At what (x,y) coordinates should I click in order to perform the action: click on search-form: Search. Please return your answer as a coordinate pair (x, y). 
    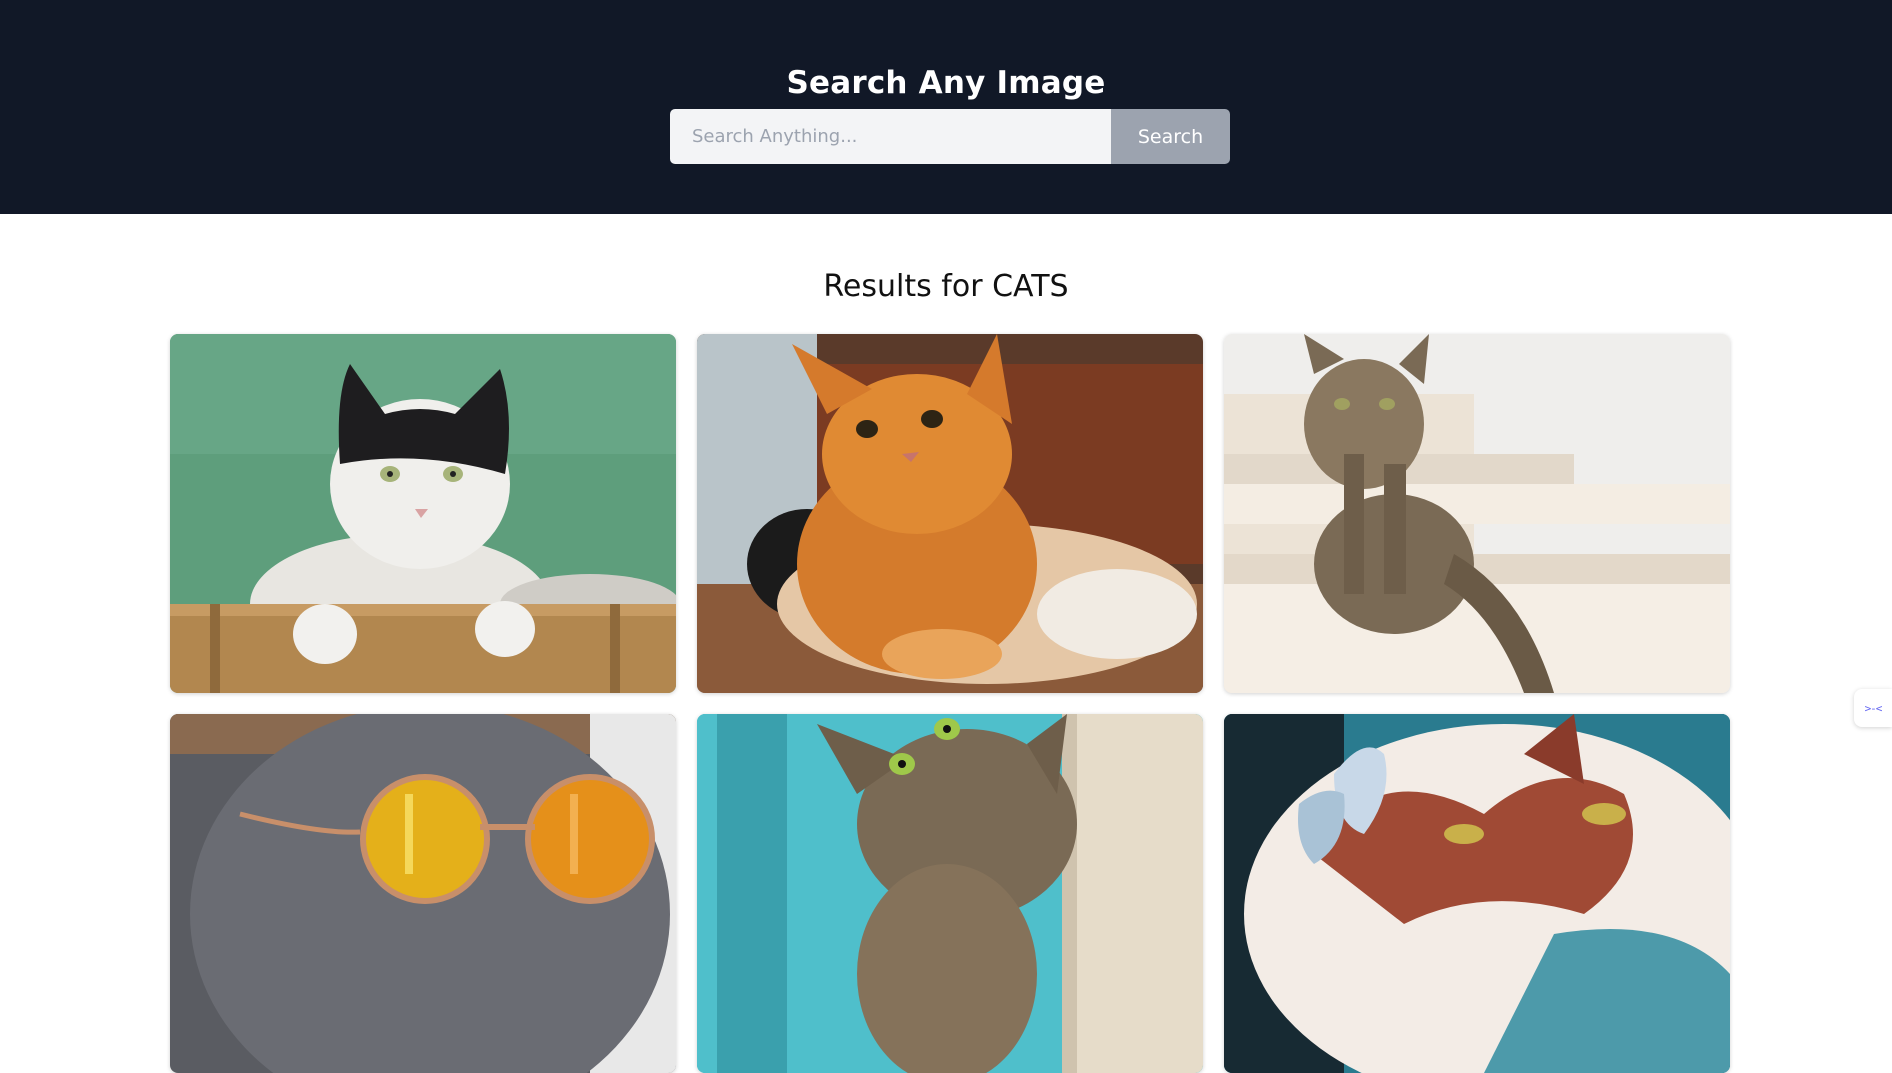
    Looking at the image, I should click on (950, 136).